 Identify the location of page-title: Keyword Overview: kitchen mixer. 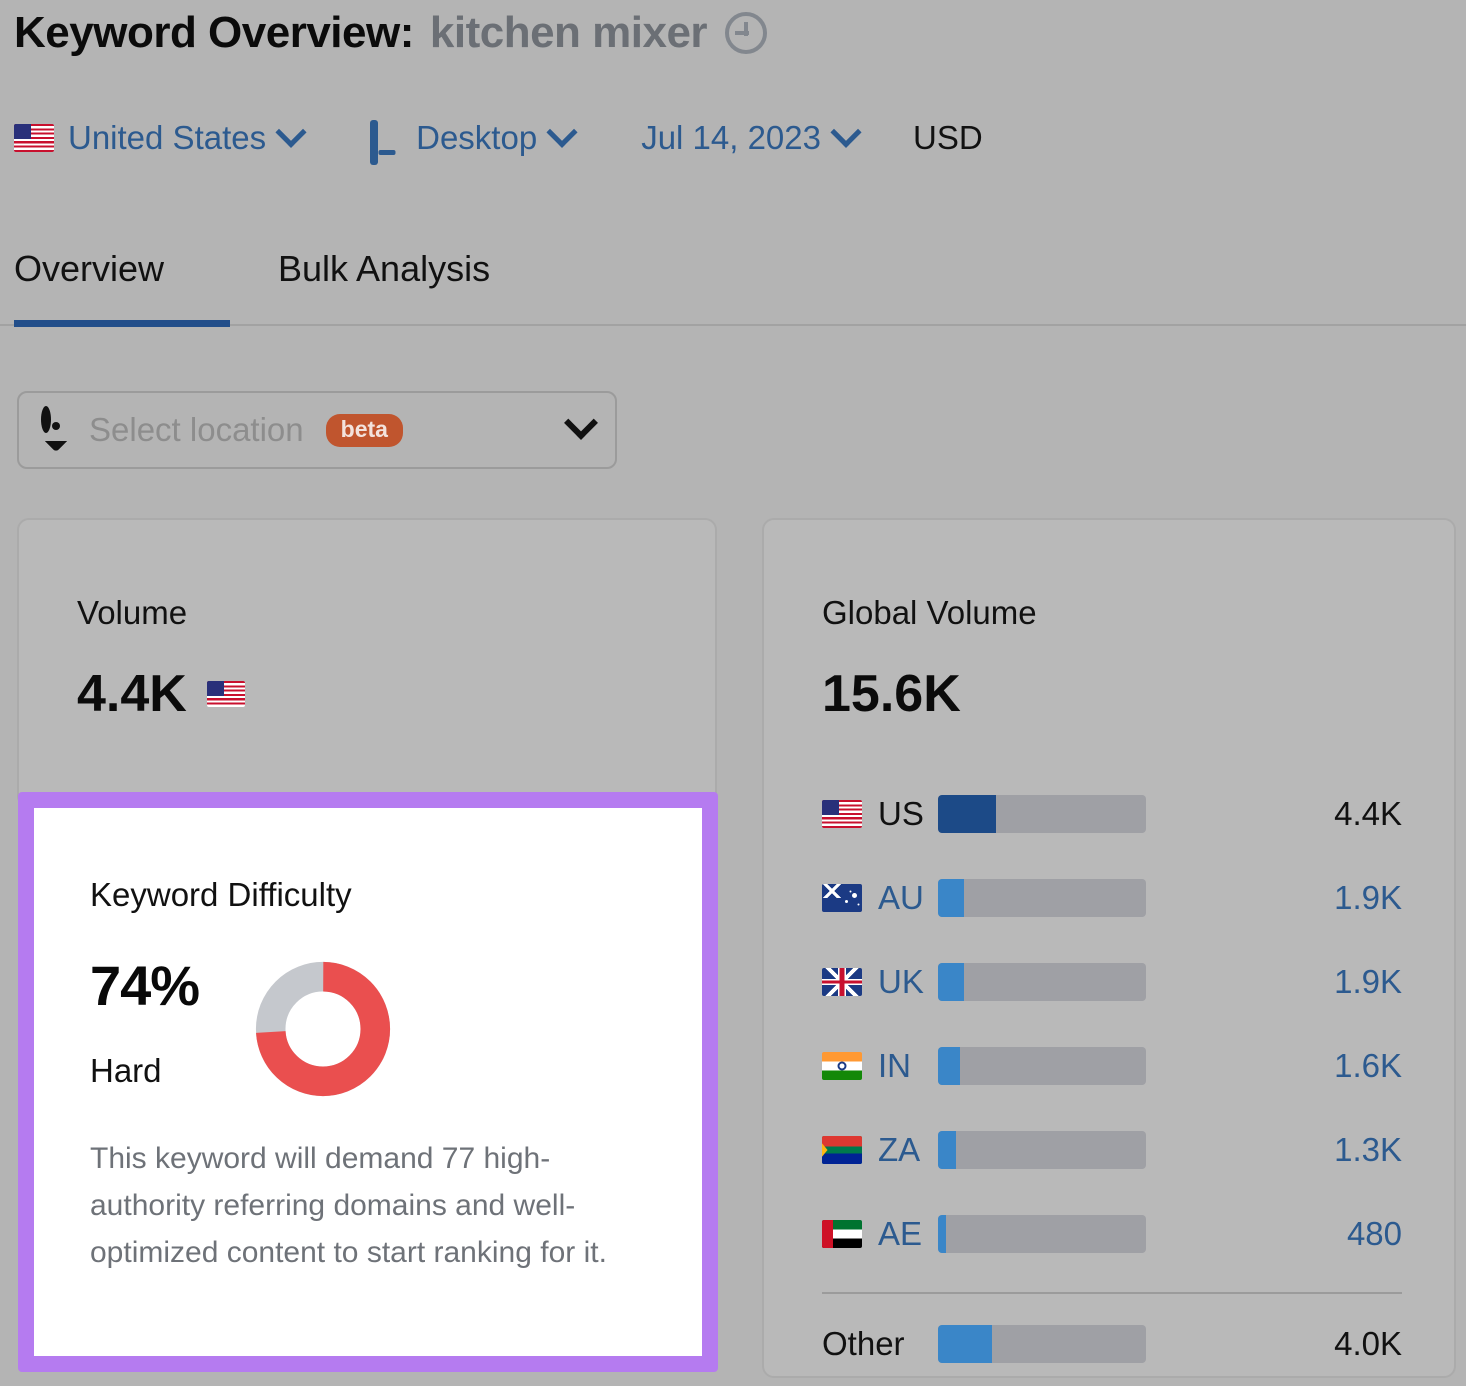
(391, 33).